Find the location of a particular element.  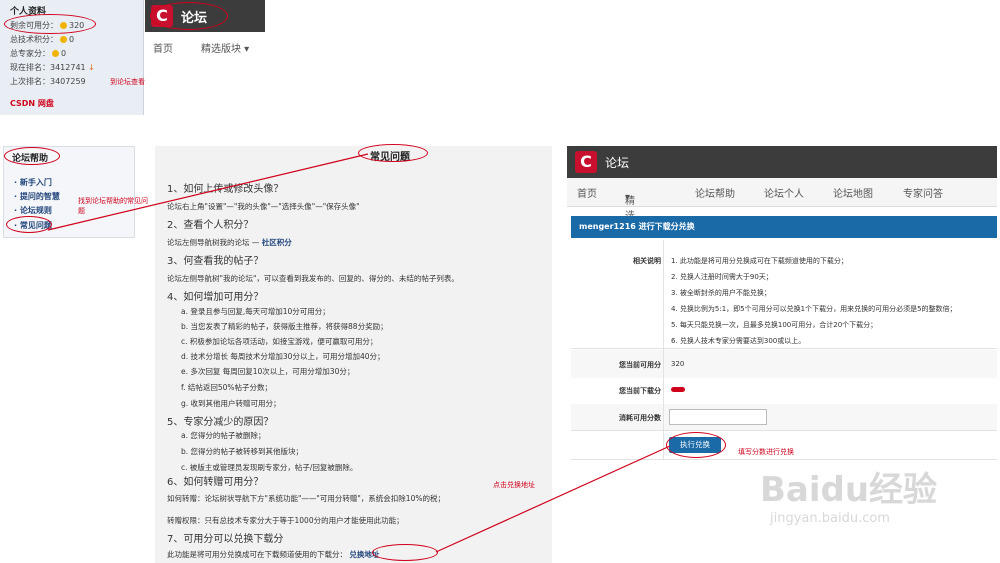

baidu-watermark: Baidu经验 jingyan.baidu.com is located at coordinates (848, 494).